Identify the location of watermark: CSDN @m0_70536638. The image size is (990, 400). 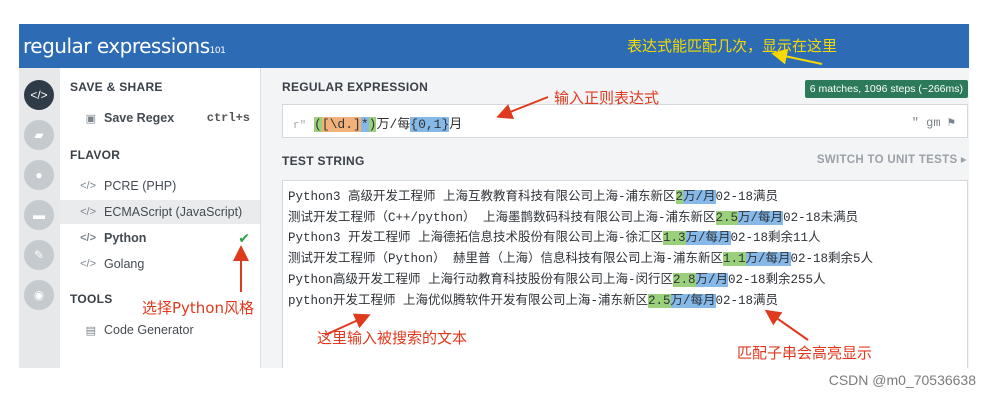
(902, 380).